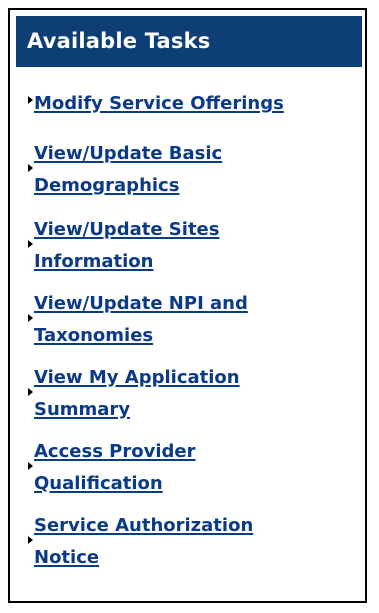 This screenshot has height=613, width=379. What do you see at coordinates (67, 557) in the screenshot?
I see `link-label-line-2: Notice` at bounding box center [67, 557].